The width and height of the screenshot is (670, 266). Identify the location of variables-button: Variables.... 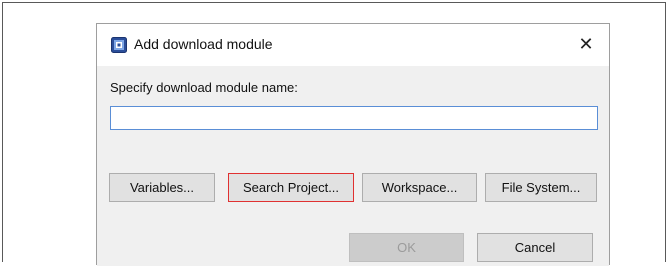
(162, 187).